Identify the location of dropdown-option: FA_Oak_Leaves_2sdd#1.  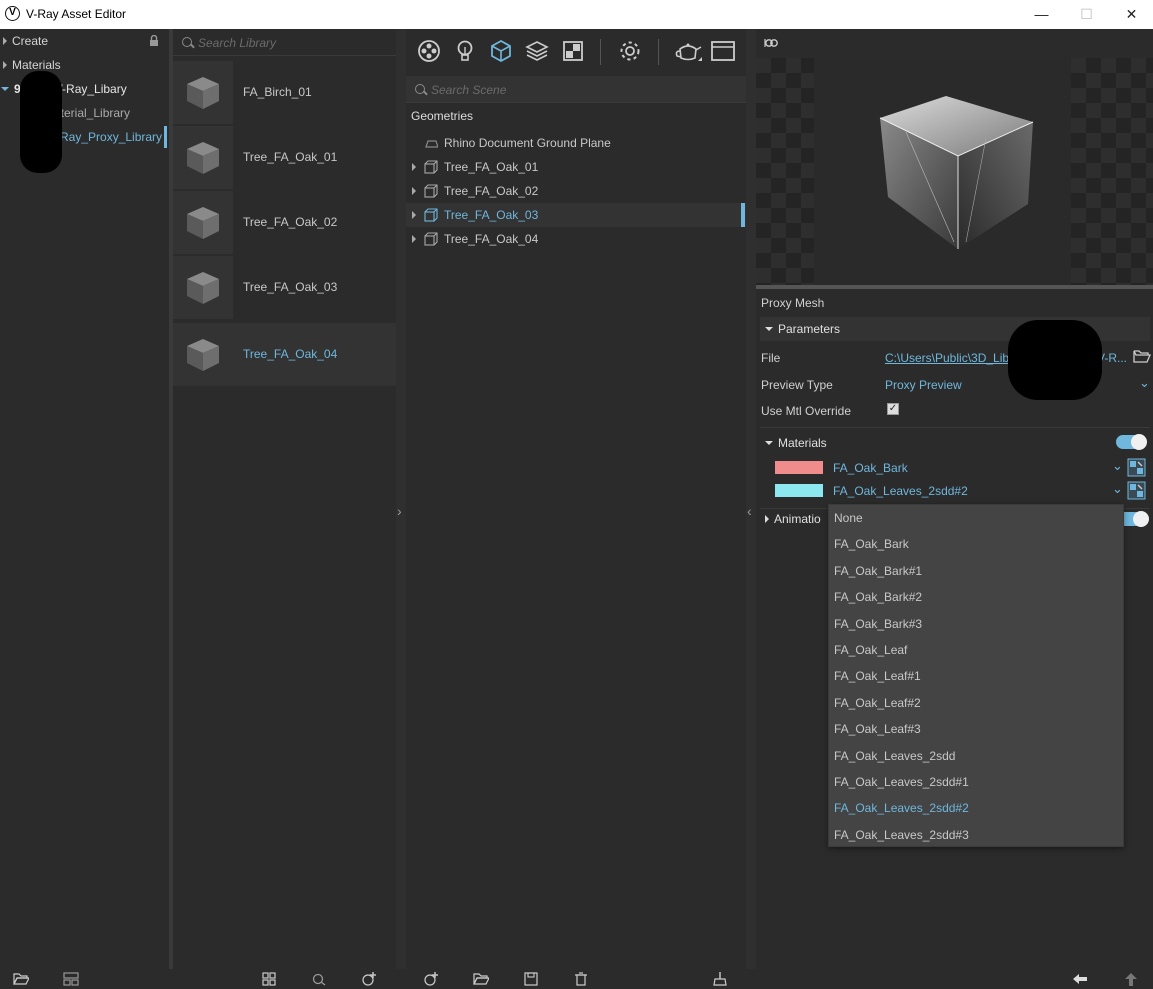
(901, 782).